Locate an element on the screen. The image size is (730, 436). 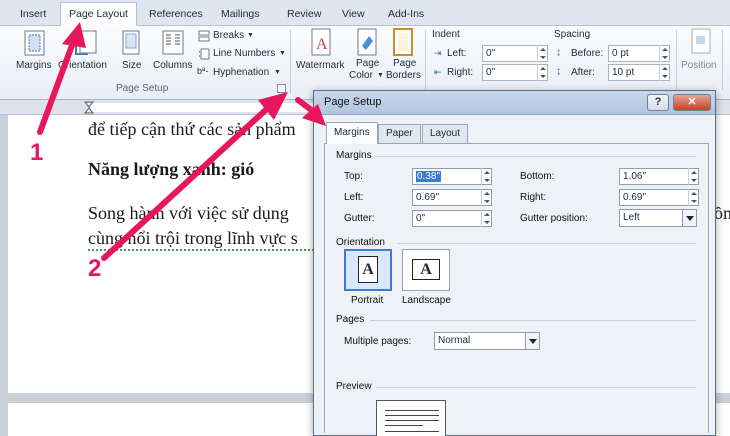
annotation-number-2: 2 is located at coordinates (95, 268).